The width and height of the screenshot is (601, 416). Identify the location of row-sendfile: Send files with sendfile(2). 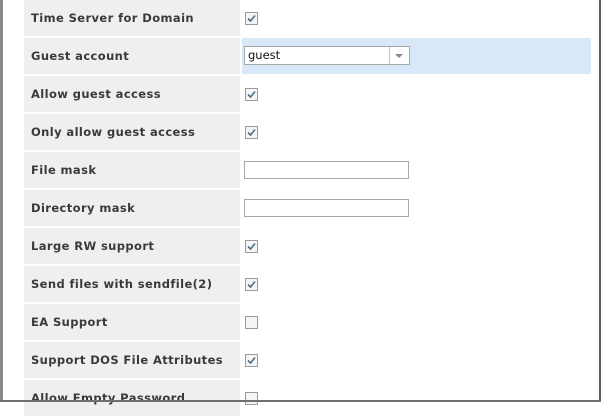
(307, 284).